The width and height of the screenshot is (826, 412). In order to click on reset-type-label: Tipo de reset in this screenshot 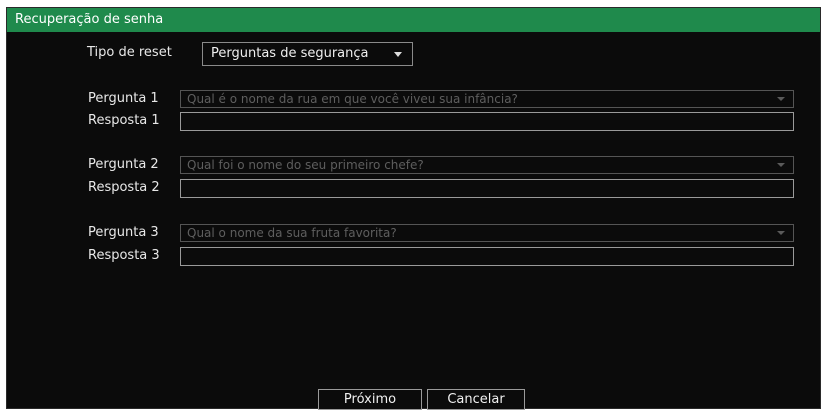, I will do `click(129, 52)`.